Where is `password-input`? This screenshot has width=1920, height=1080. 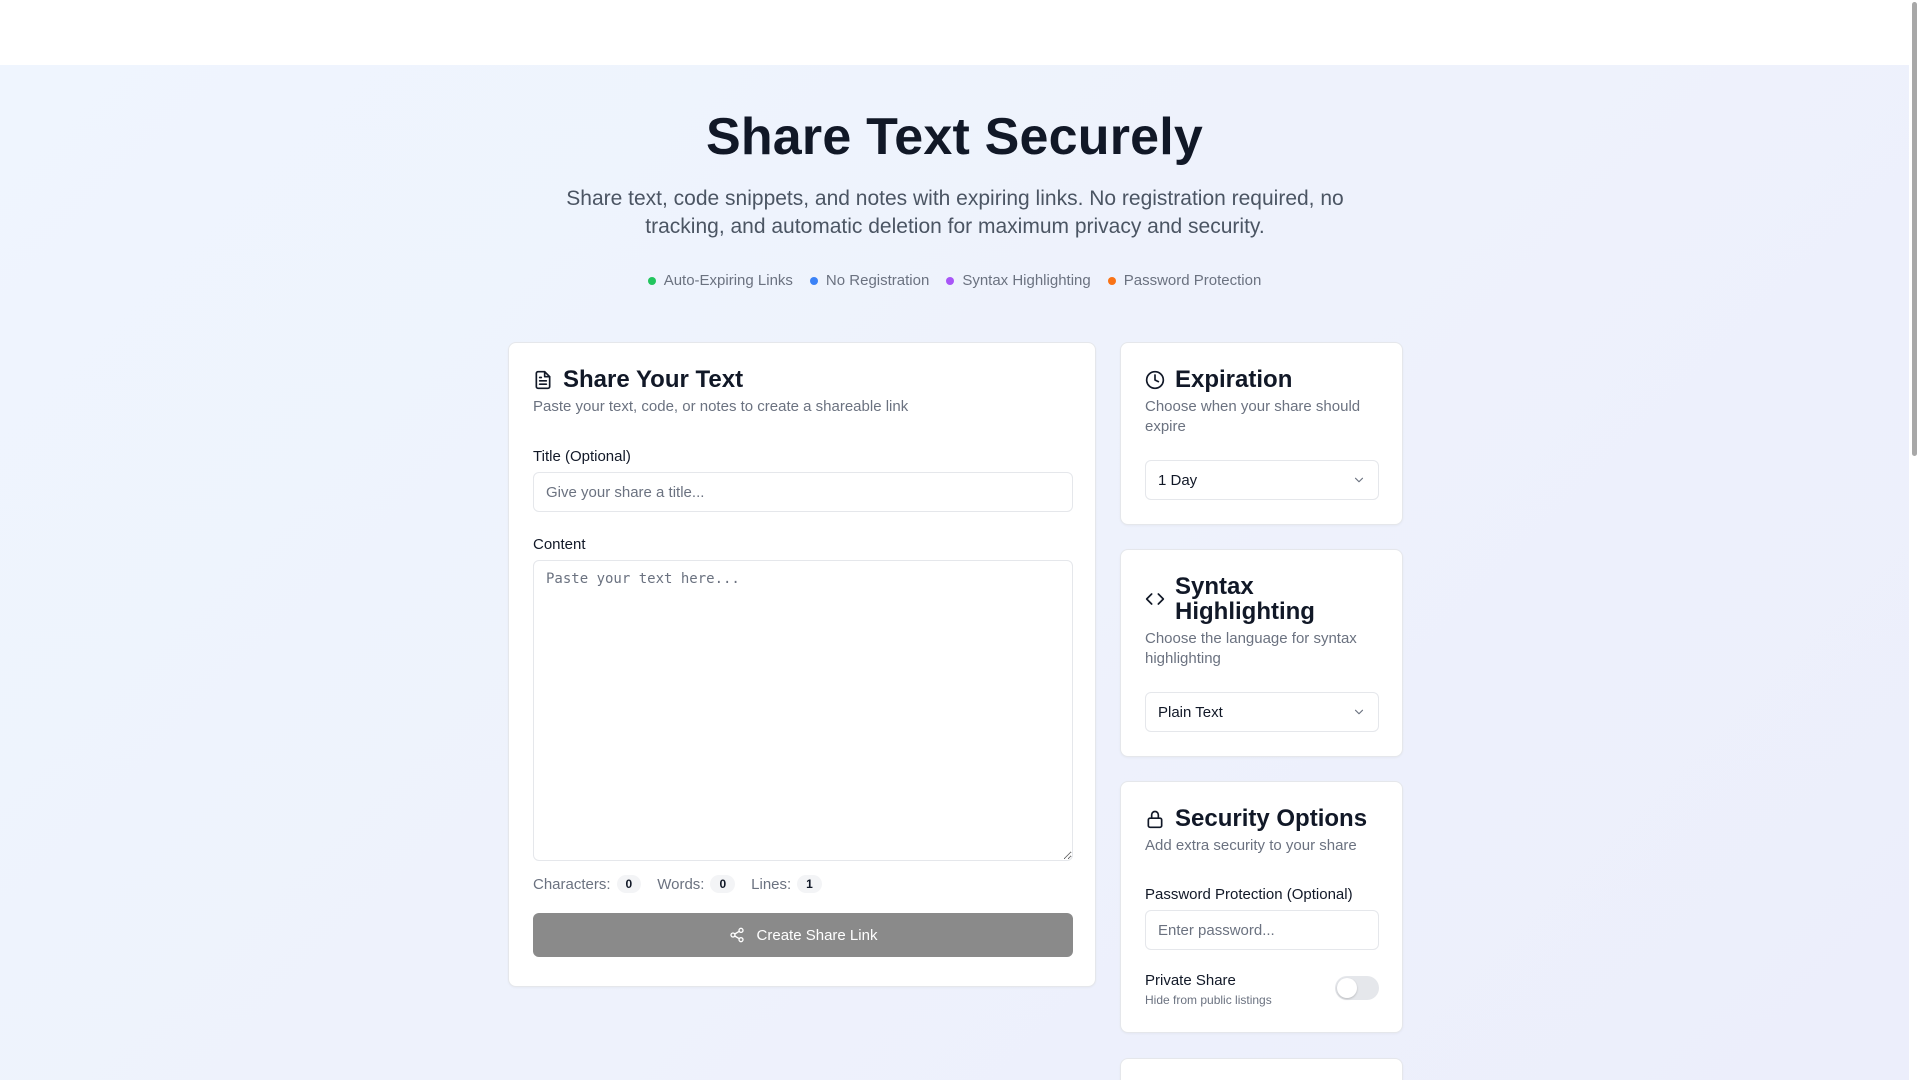 password-input is located at coordinates (1262, 930).